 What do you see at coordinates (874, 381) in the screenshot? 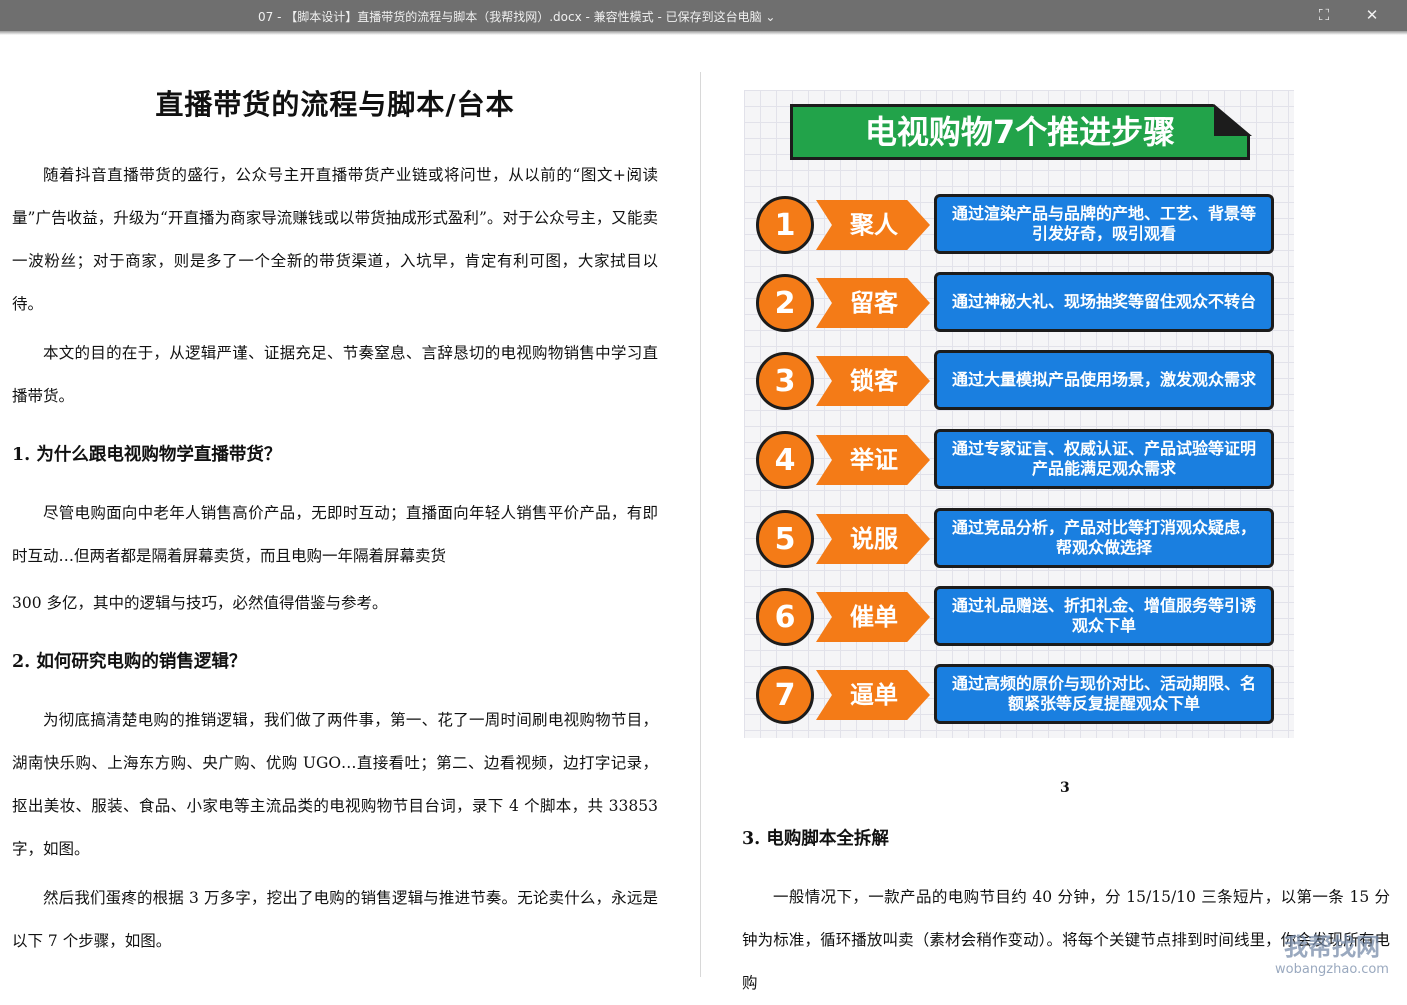
I see `step-name: 锁客` at bounding box center [874, 381].